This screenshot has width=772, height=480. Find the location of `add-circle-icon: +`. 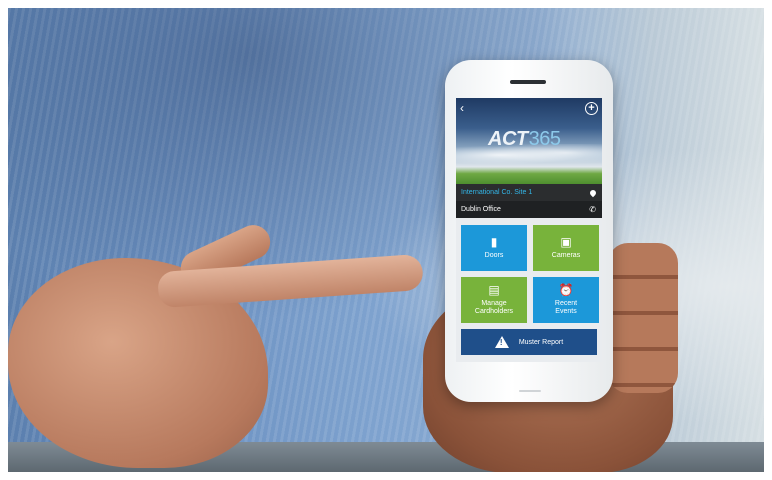

add-circle-icon: + is located at coordinates (591, 108).